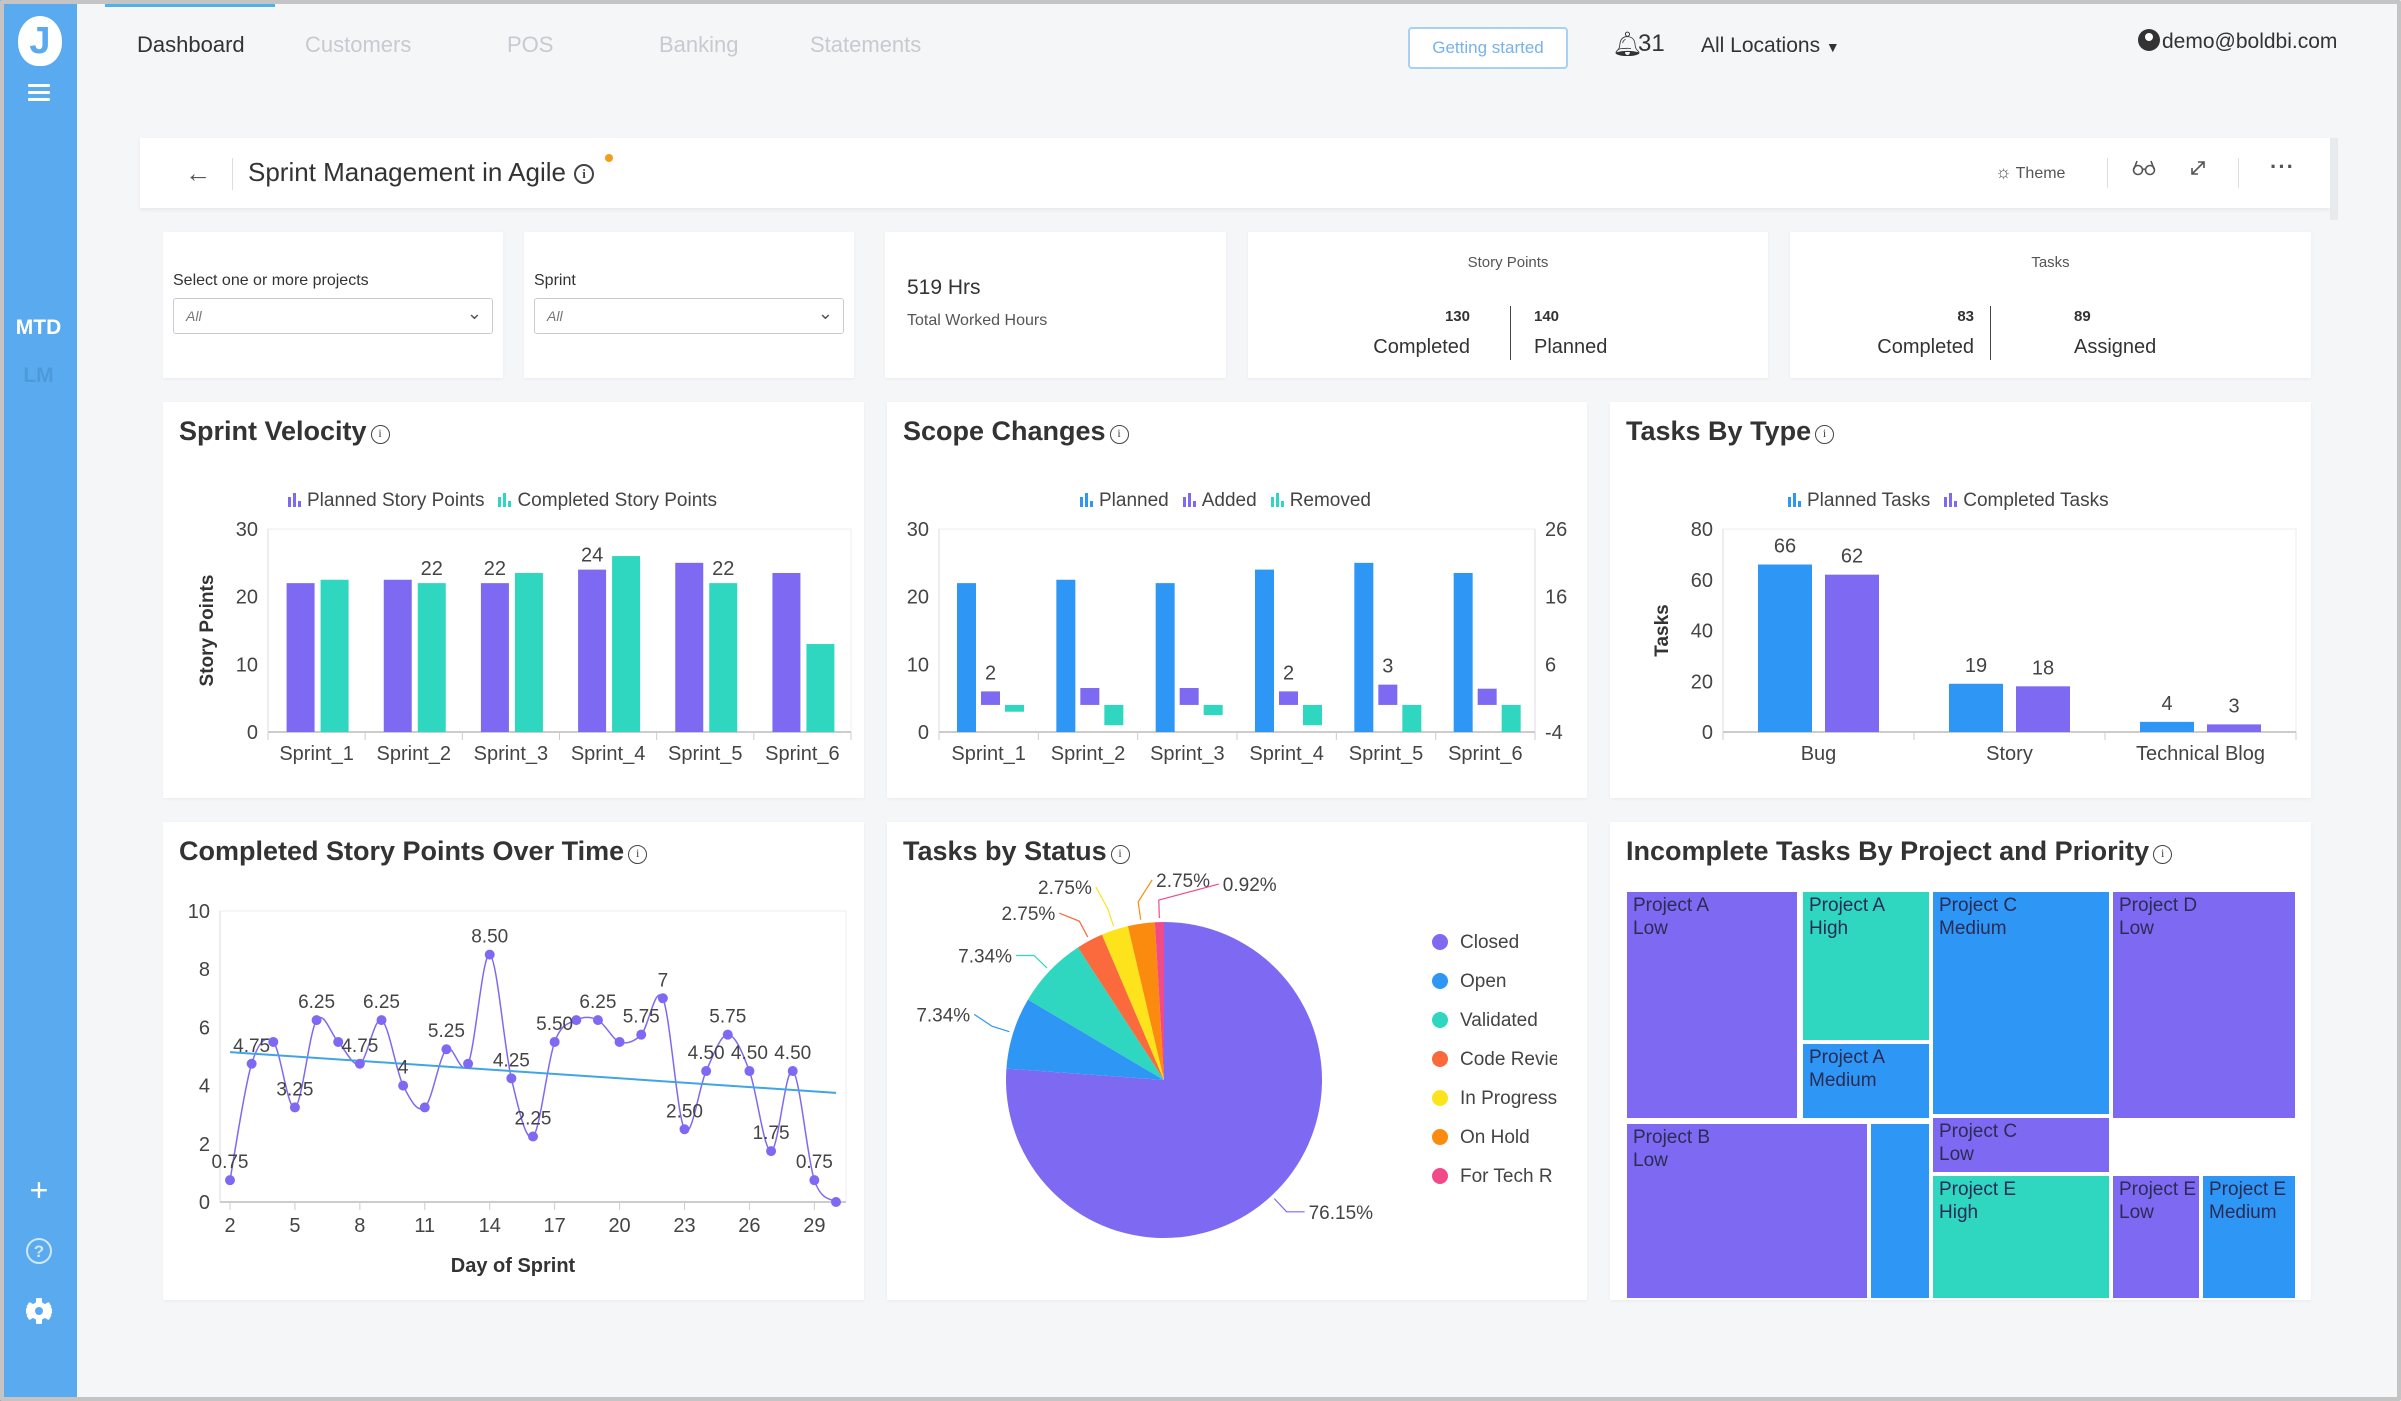  What do you see at coordinates (1866, 966) in the screenshot?
I see `treemap-cell: Project A High` at bounding box center [1866, 966].